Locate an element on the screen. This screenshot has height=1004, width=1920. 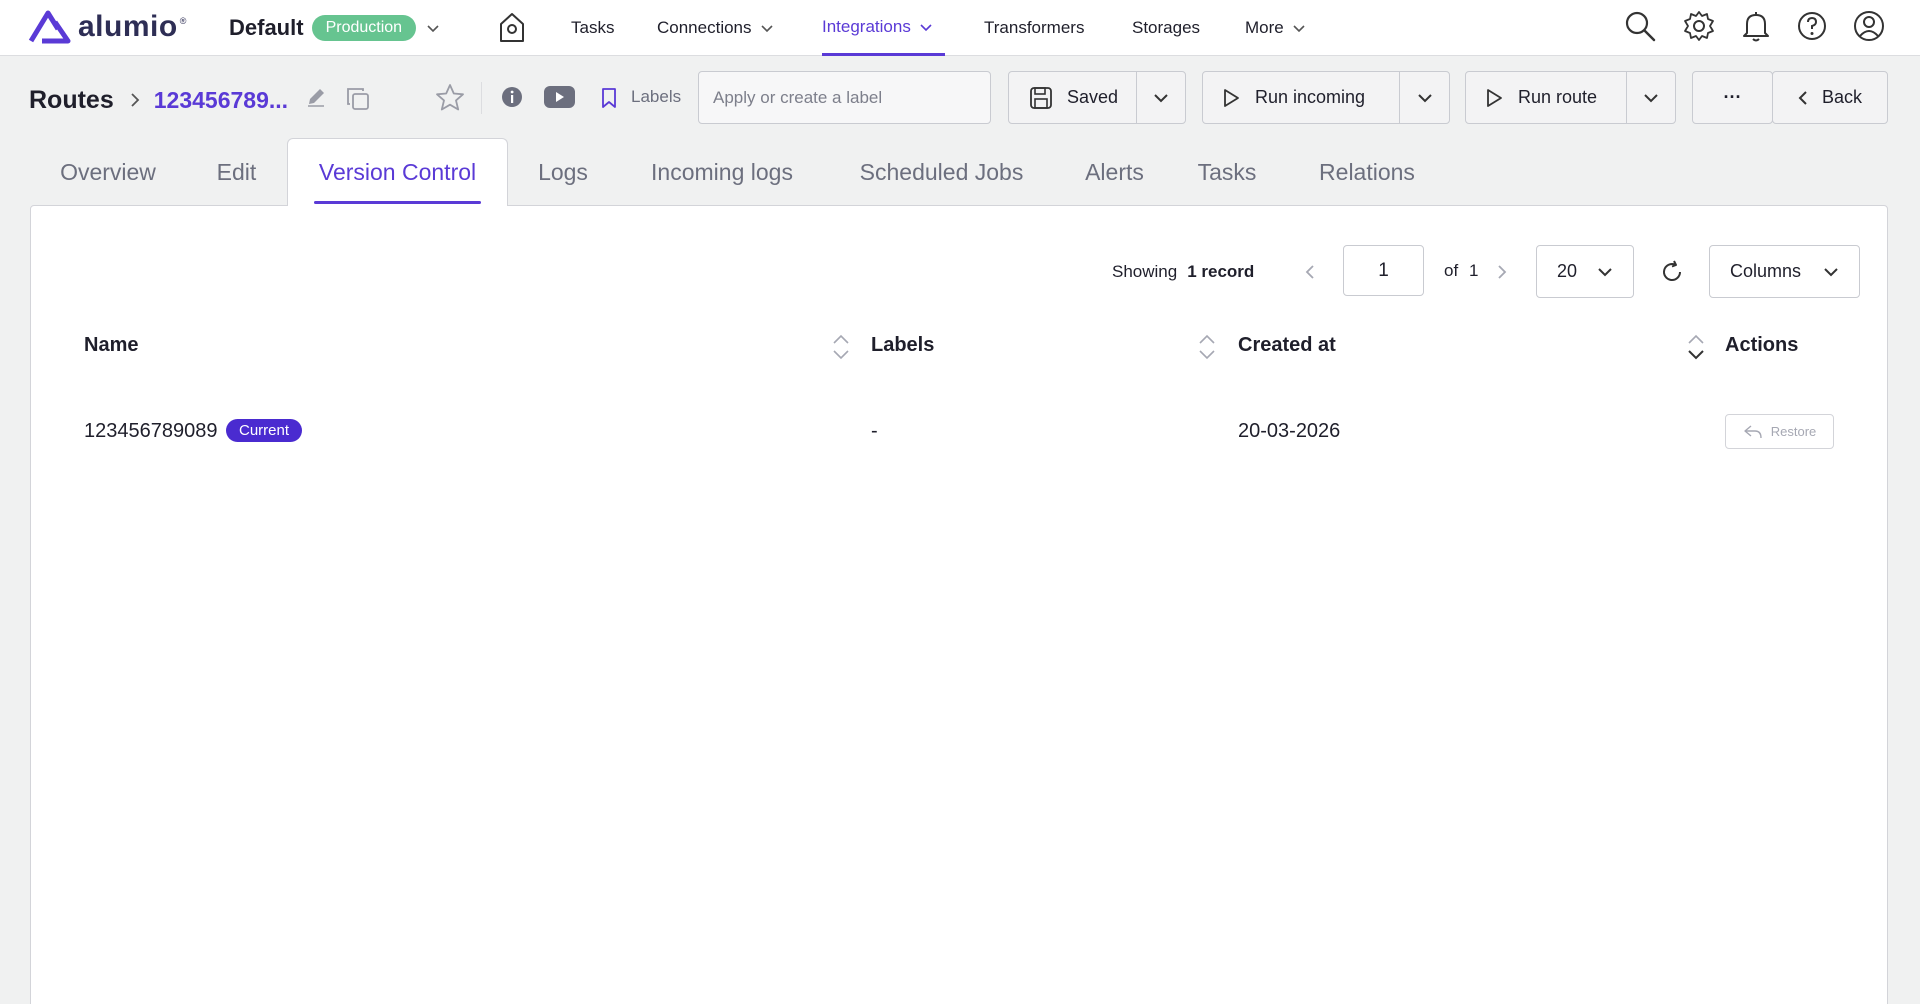
tab-alerts: Alerts is located at coordinates (1114, 172).